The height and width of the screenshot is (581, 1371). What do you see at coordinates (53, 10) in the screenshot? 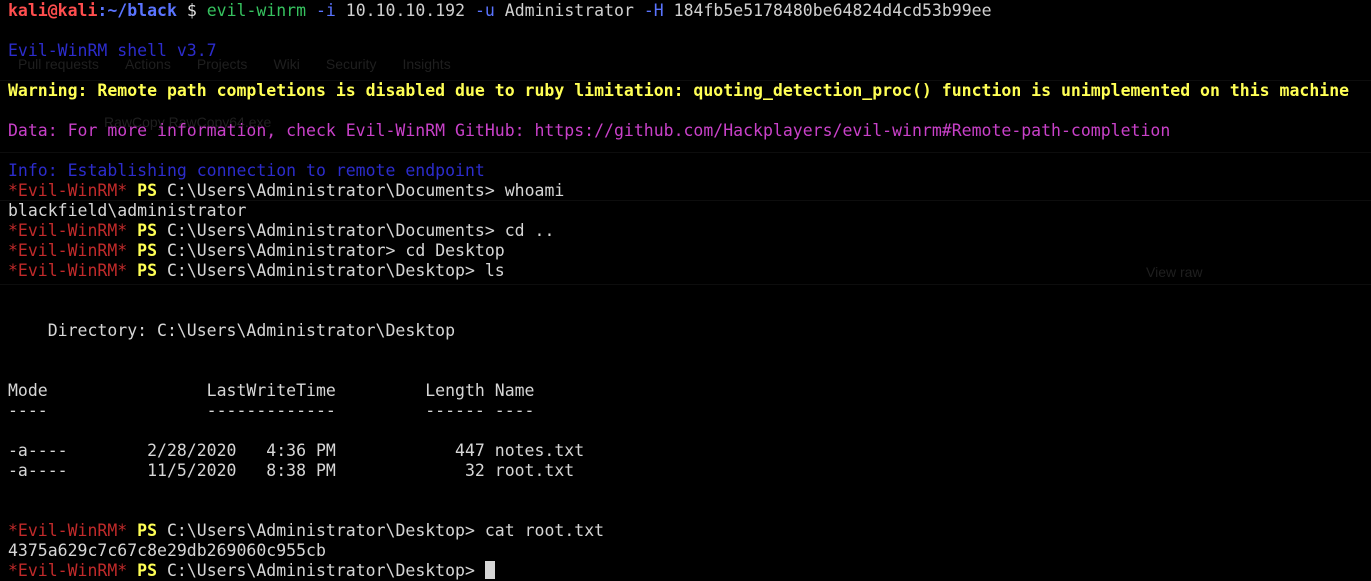
I see `prompt-user-host: kali@kali` at bounding box center [53, 10].